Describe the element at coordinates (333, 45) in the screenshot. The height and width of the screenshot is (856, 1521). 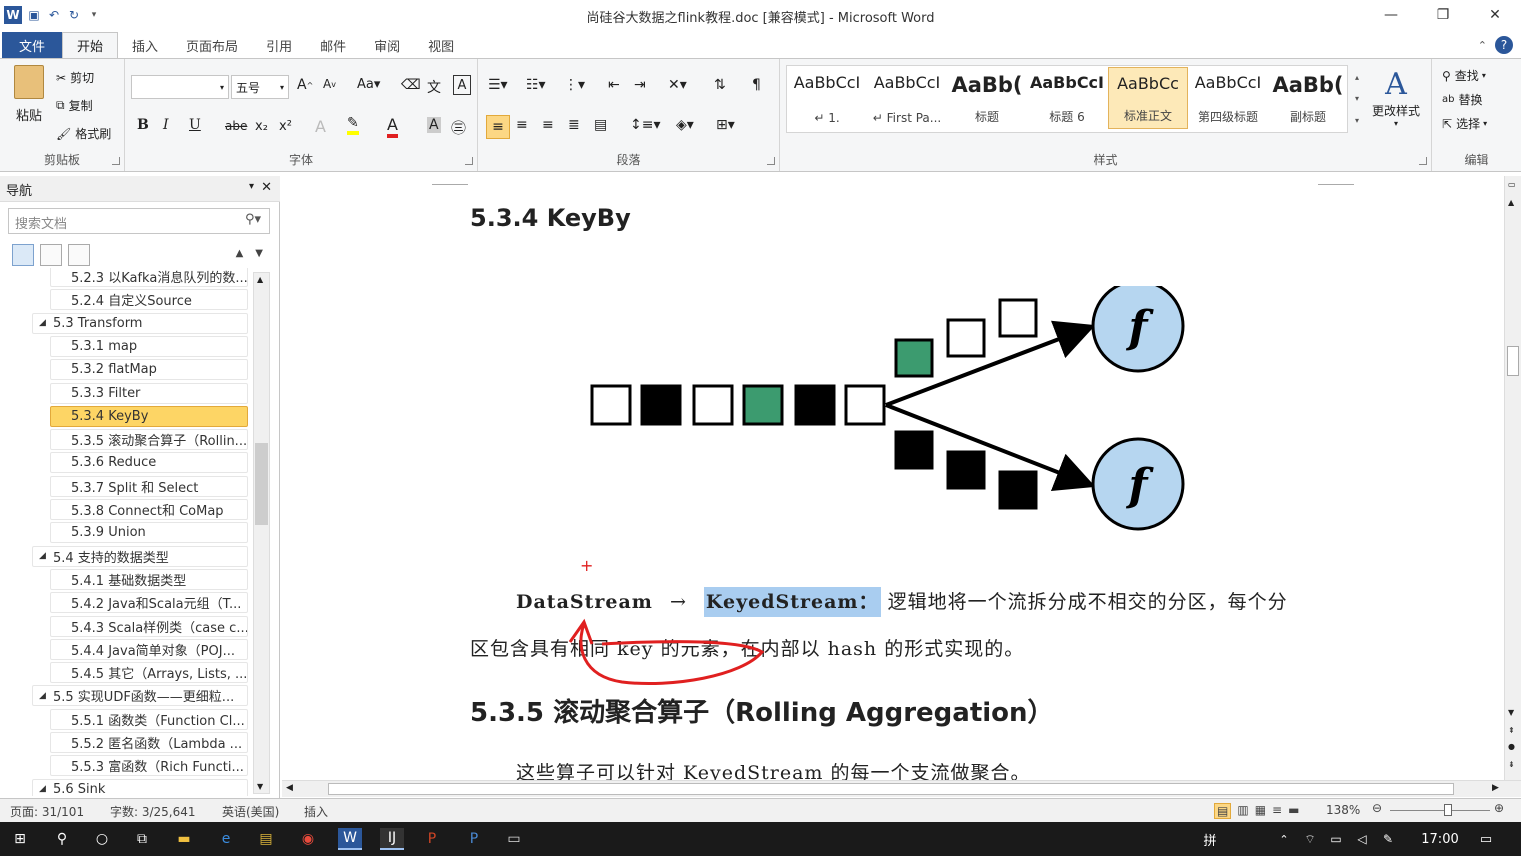
I see `tab-mailings: 邮件` at that location.